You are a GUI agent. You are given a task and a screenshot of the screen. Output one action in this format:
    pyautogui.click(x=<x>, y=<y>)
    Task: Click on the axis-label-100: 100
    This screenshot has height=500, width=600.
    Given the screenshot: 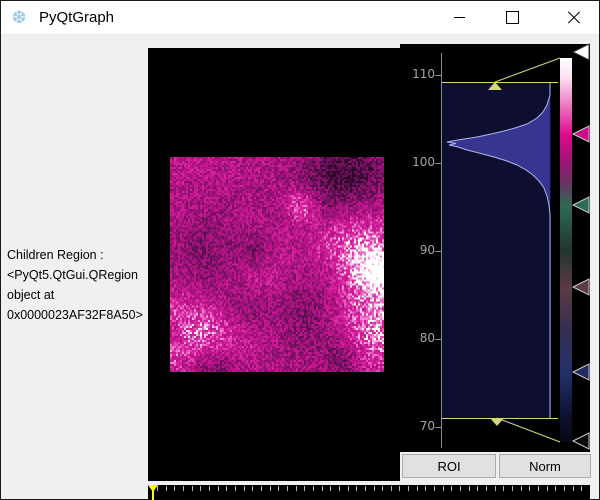 What is the action you would take?
    pyautogui.click(x=423, y=162)
    